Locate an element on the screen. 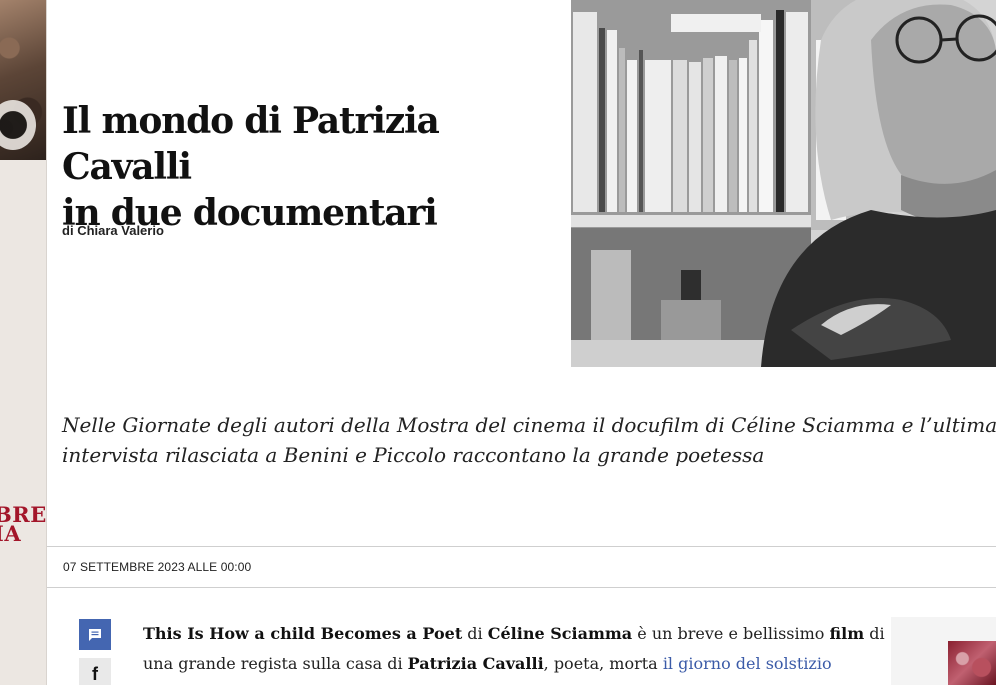  article-title-line1: Il mondo di Patrizia Cavalli is located at coordinates (251, 144).